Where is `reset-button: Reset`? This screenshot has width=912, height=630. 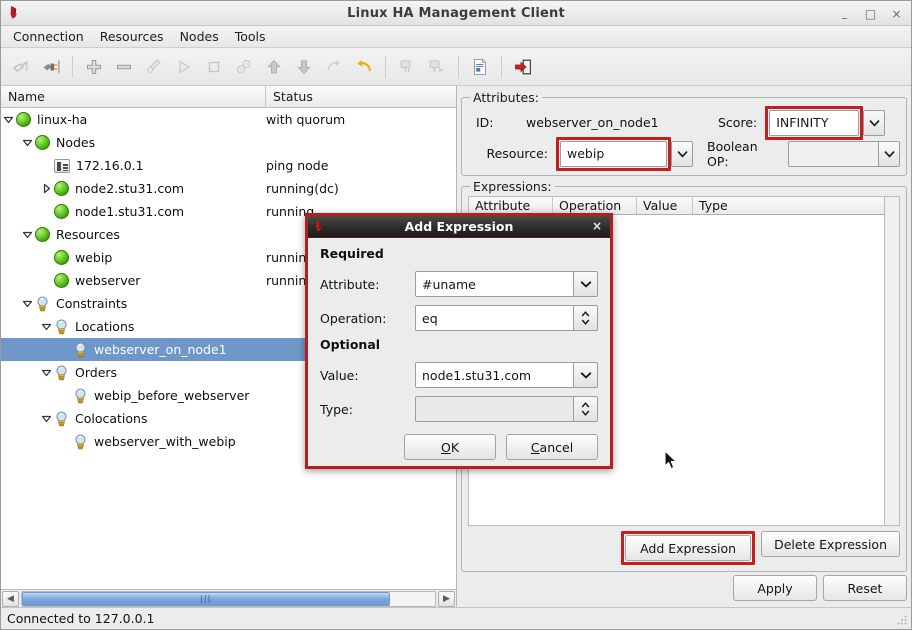
reset-button: Reset is located at coordinates (865, 588).